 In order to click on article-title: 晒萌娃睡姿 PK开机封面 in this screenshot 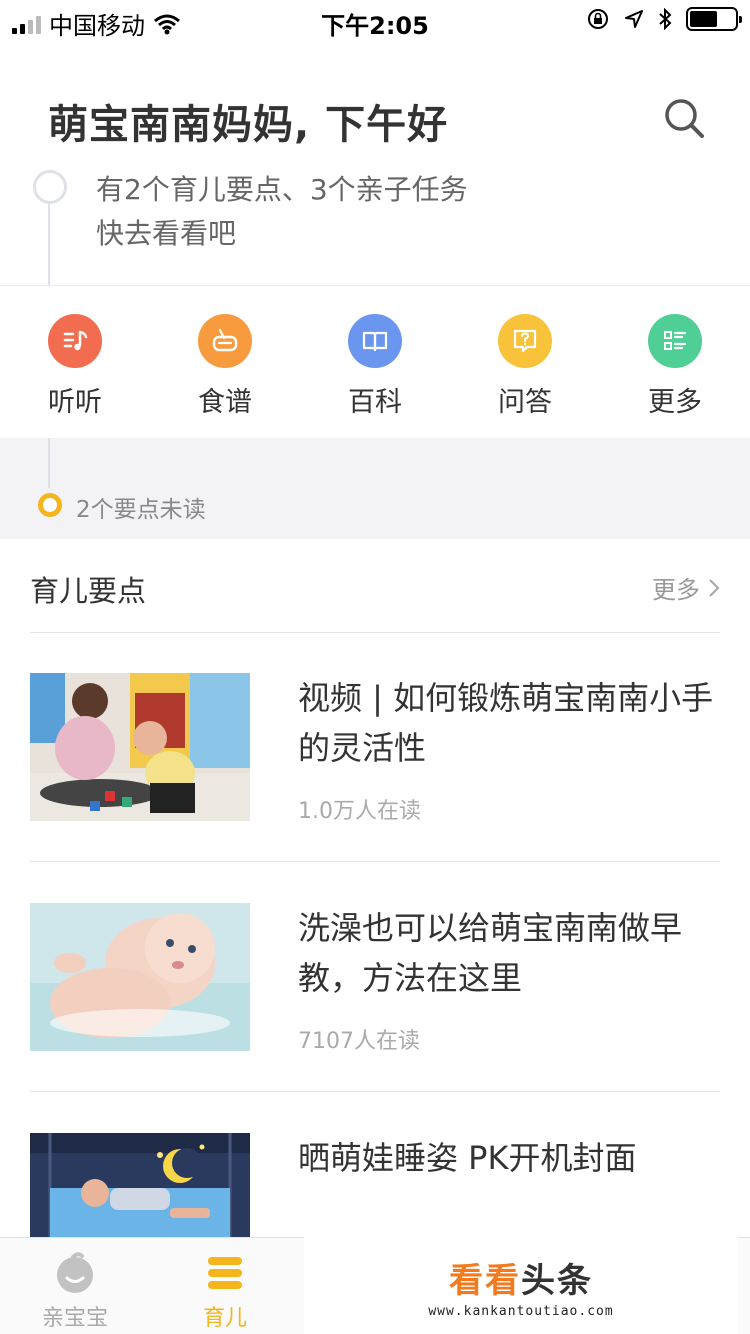, I will do `click(467, 1158)`.